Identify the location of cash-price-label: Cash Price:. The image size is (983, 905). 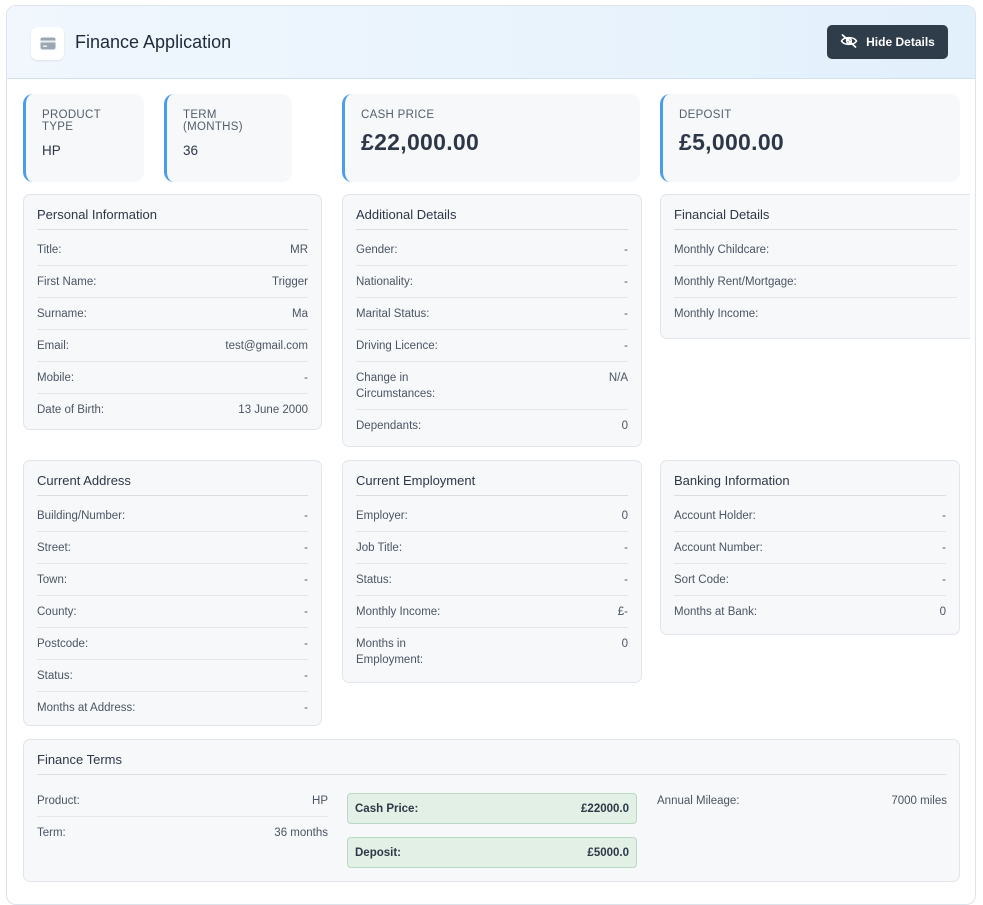
(387, 808).